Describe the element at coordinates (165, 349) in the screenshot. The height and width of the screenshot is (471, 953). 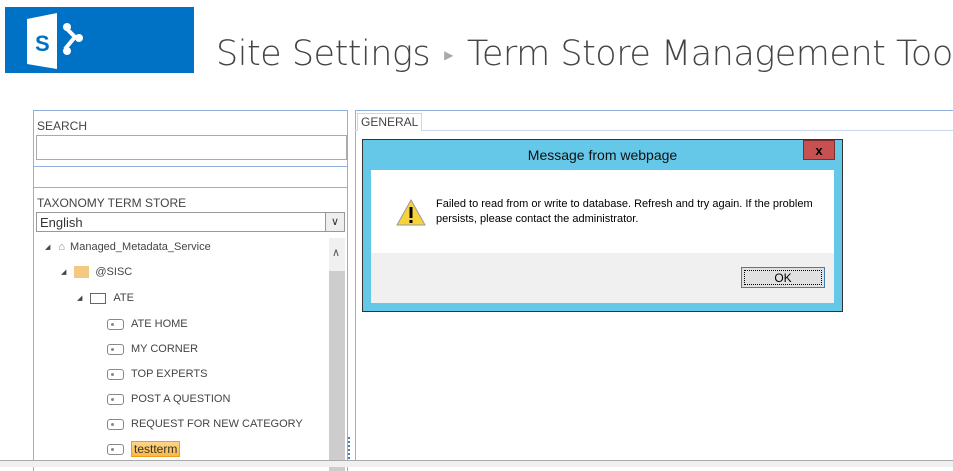
I see `node-label: MY CORNER` at that location.